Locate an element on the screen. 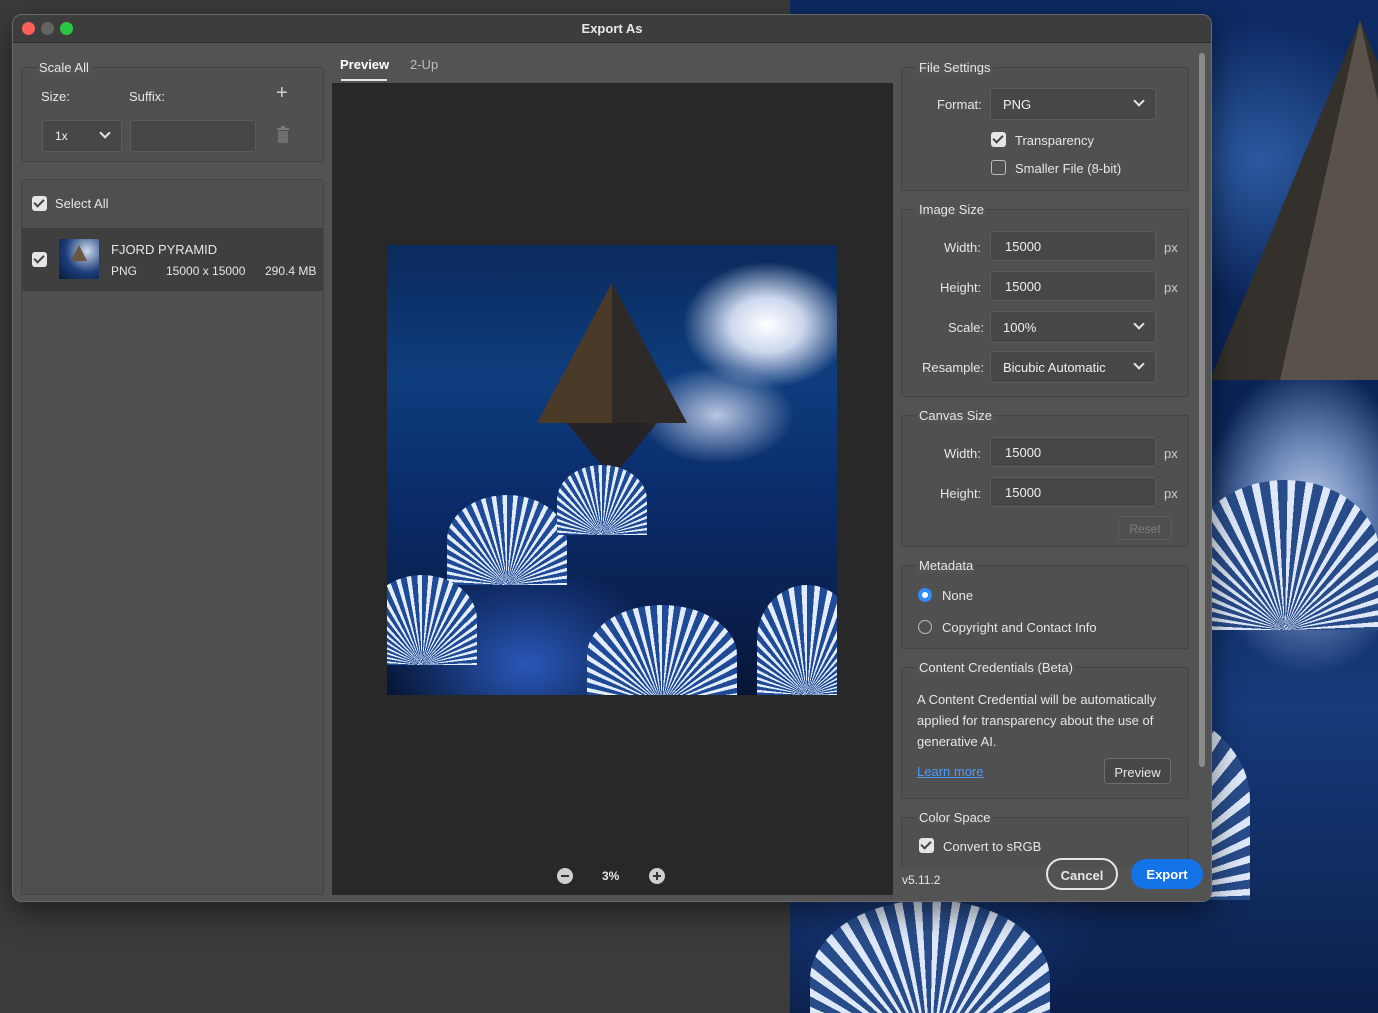 The height and width of the screenshot is (1013, 1378). select-all-checkbox is located at coordinates (39, 203).